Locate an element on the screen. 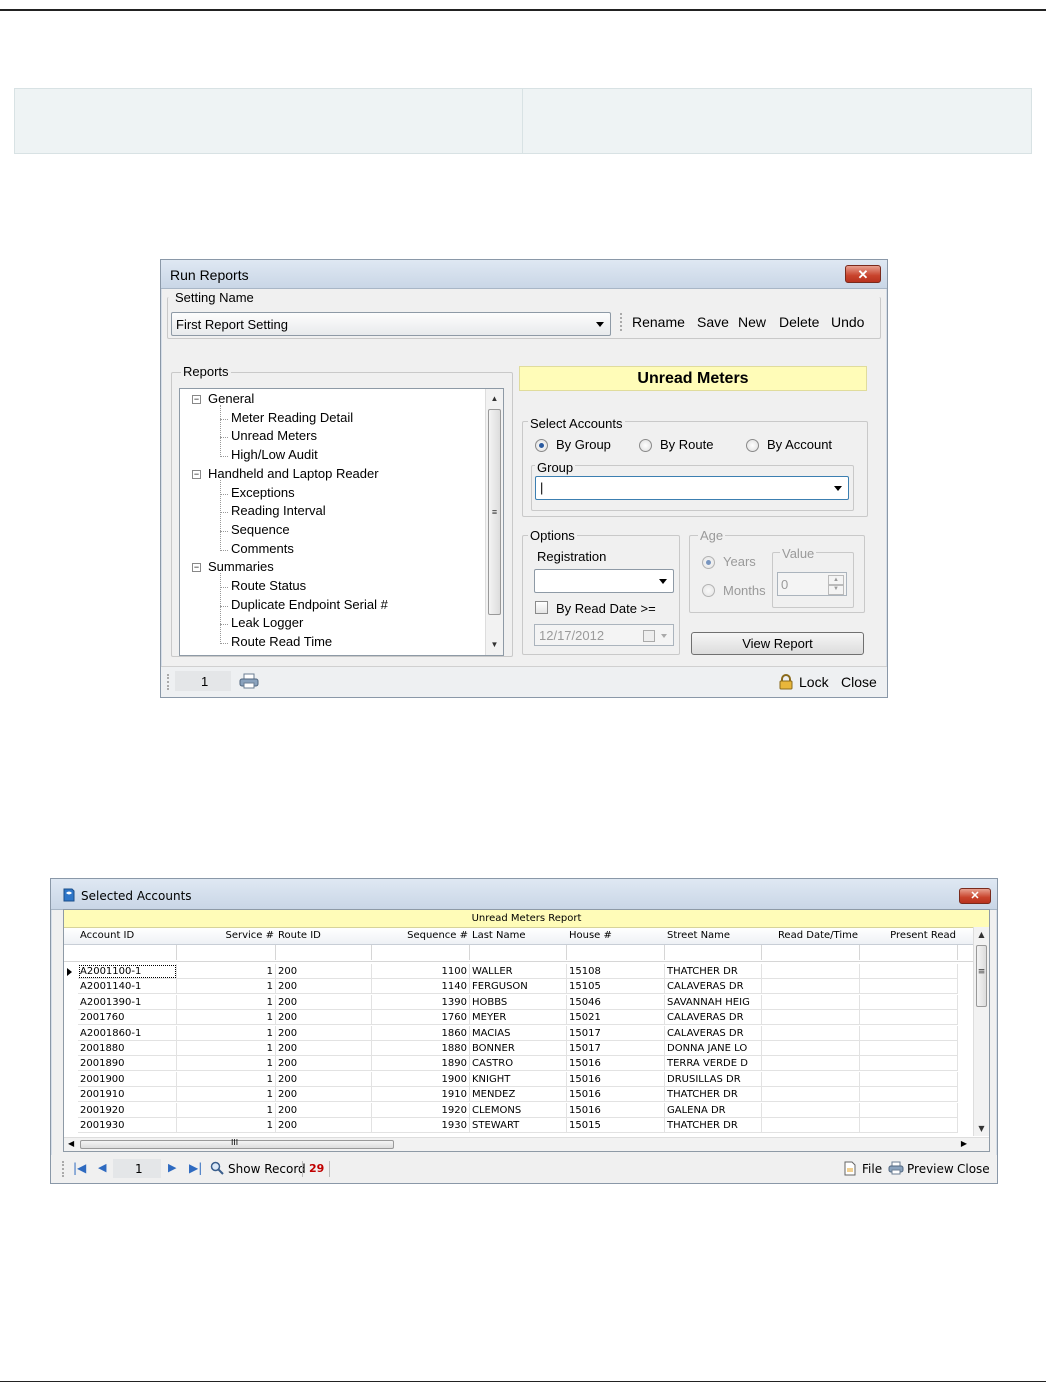 The width and height of the screenshot is (1046, 1383). close-button: Close is located at coordinates (859, 682).